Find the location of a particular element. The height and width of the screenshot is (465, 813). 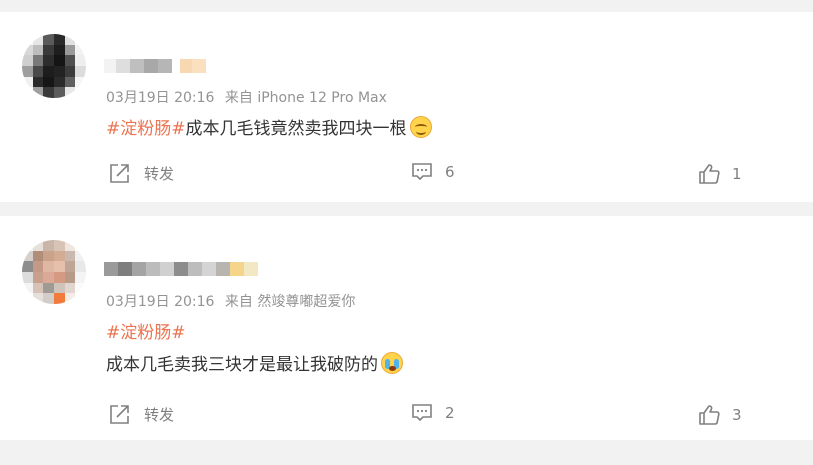

comment-text: #淀粉肠#成本几毛钱竟然卖我四块一根 is located at coordinates (269, 126).